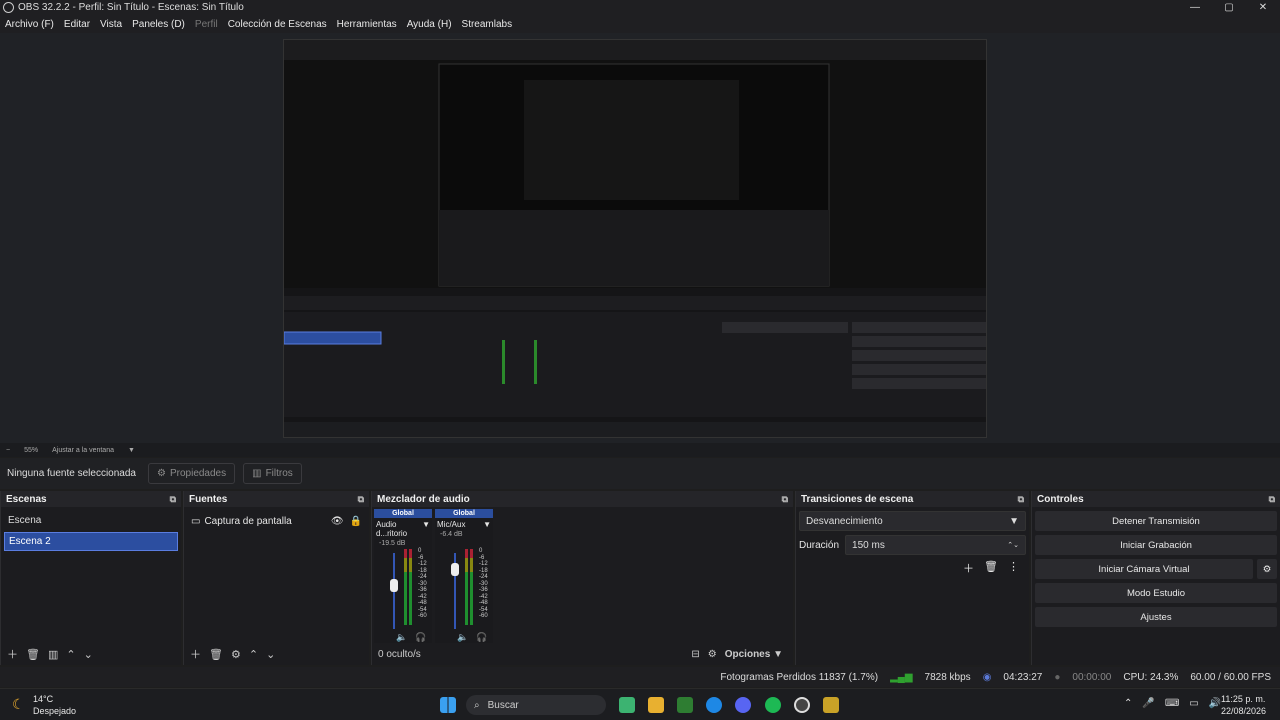 This screenshot has height=720, width=1280. Describe the element at coordinates (1156, 521) in the screenshot. I see `stop-streaming-button: Detener Transmisión` at that location.